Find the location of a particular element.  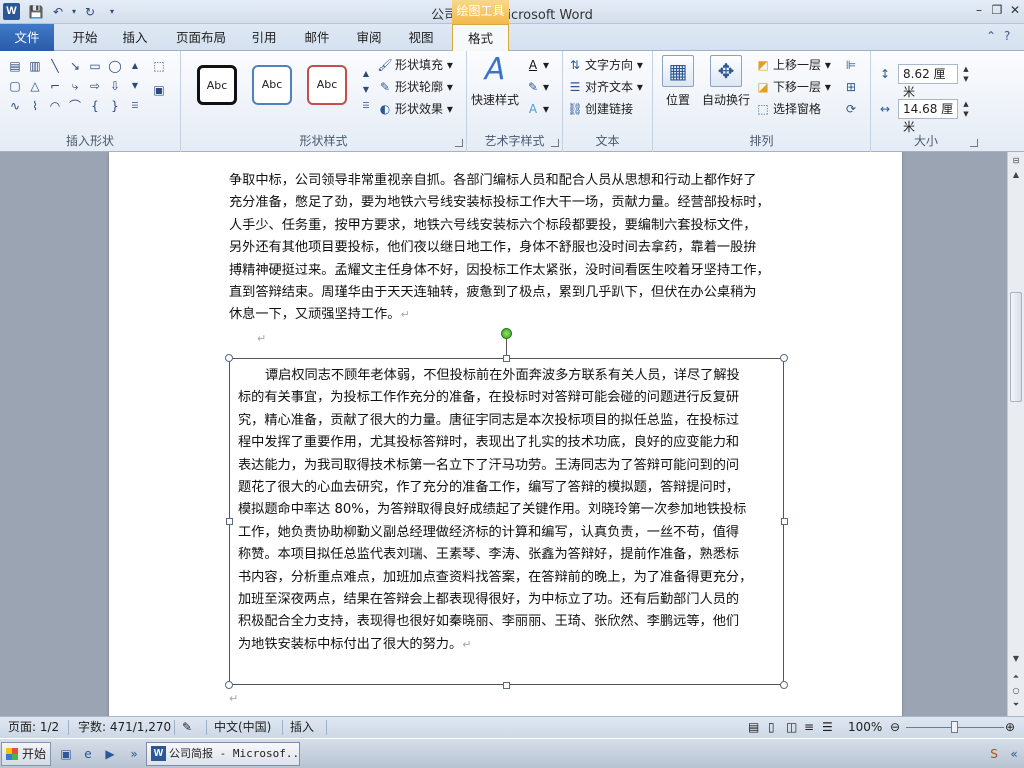

customize-qat-icon: ▾ is located at coordinates (112, 12).